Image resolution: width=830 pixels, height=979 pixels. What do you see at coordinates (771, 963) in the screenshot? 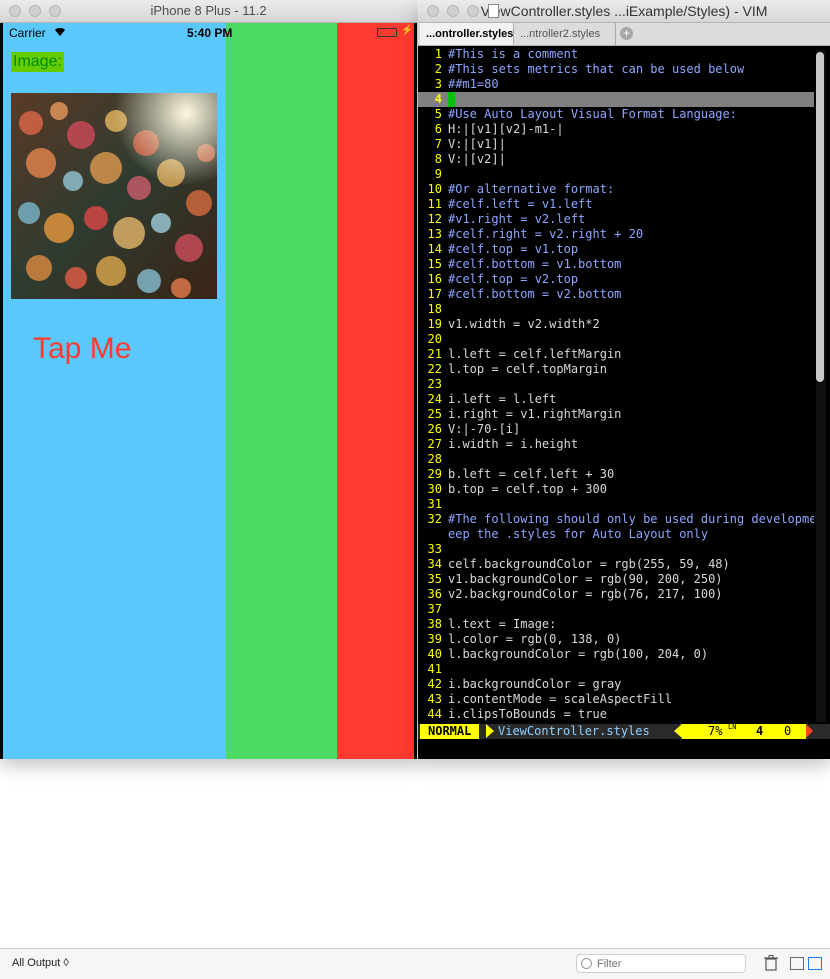
I see `trash-icon` at bounding box center [771, 963].